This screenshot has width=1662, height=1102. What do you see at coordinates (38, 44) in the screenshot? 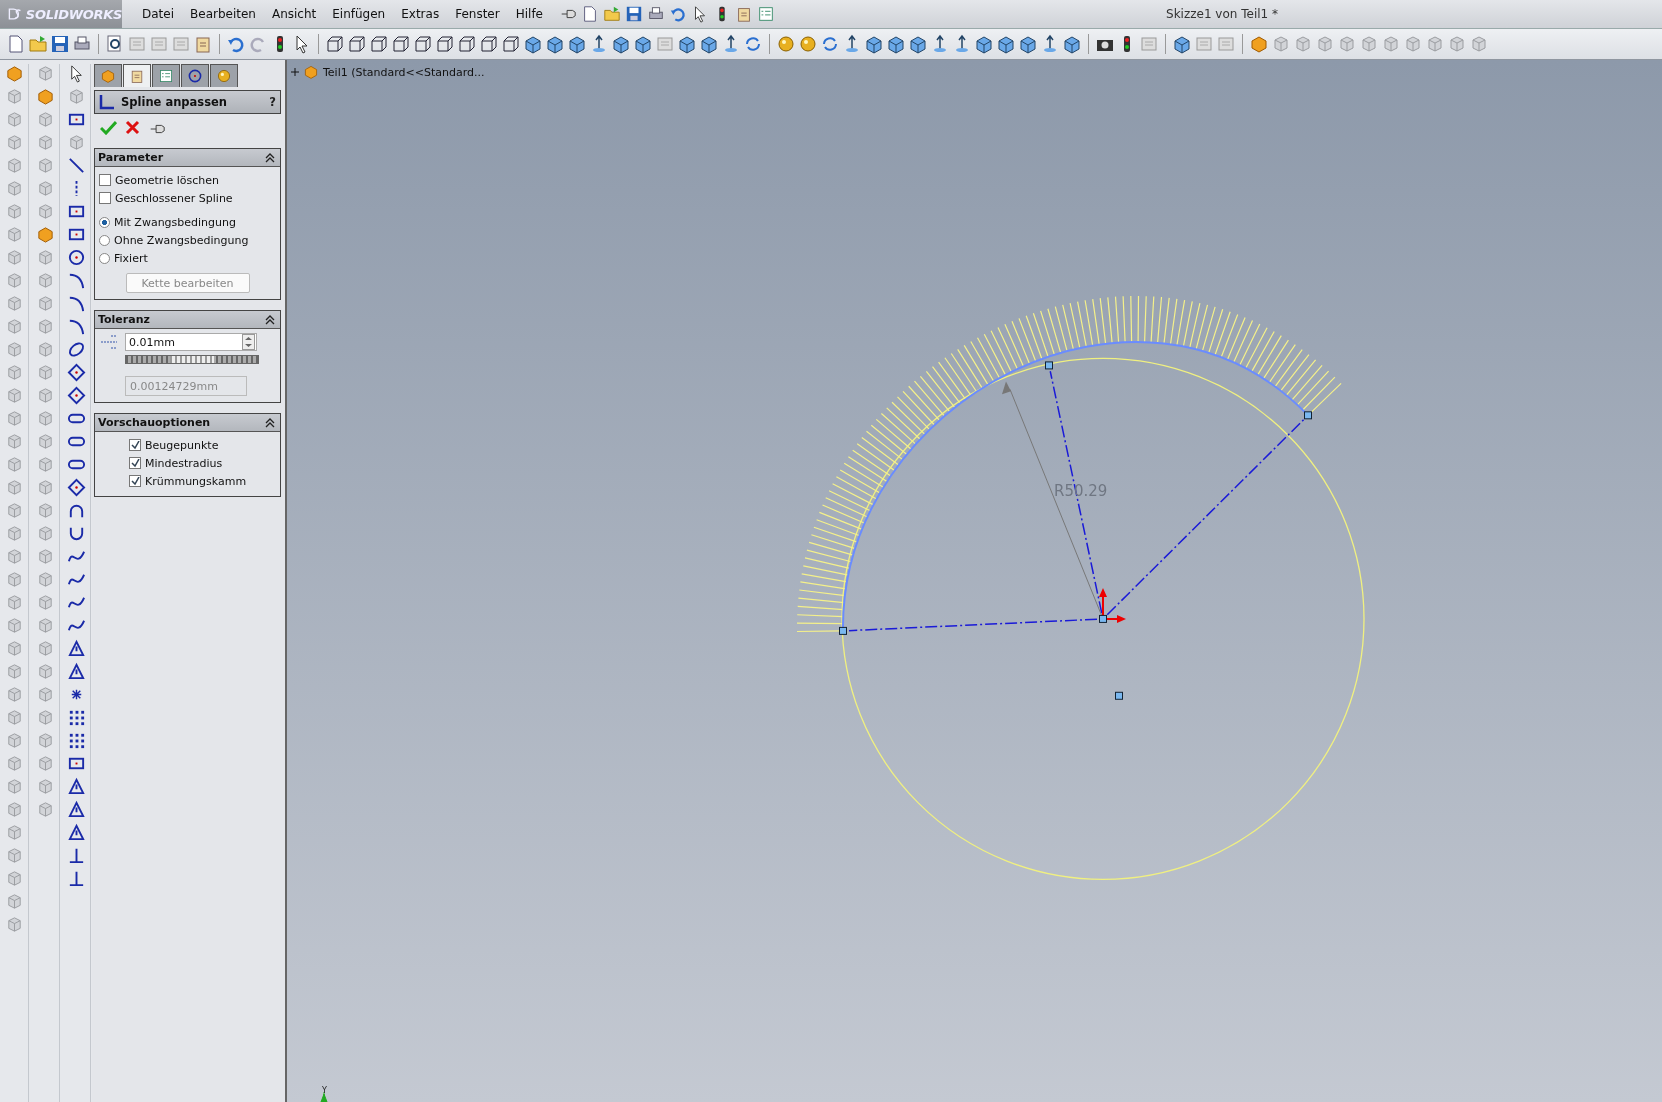
I see `folder-icon` at bounding box center [38, 44].